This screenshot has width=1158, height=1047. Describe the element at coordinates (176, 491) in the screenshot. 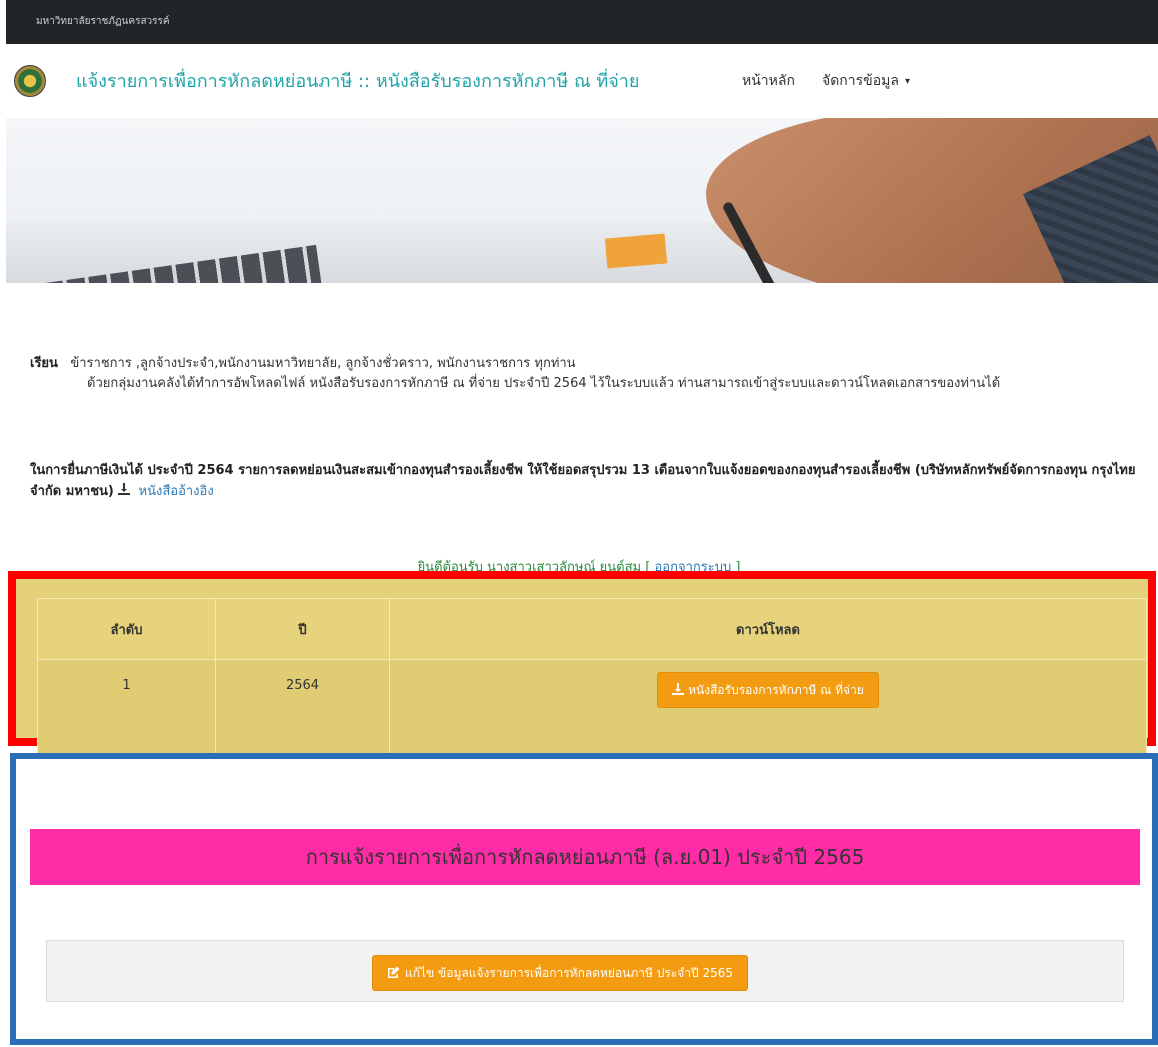

I see `reference-link-label: หนังสืออ้างอิง` at that location.